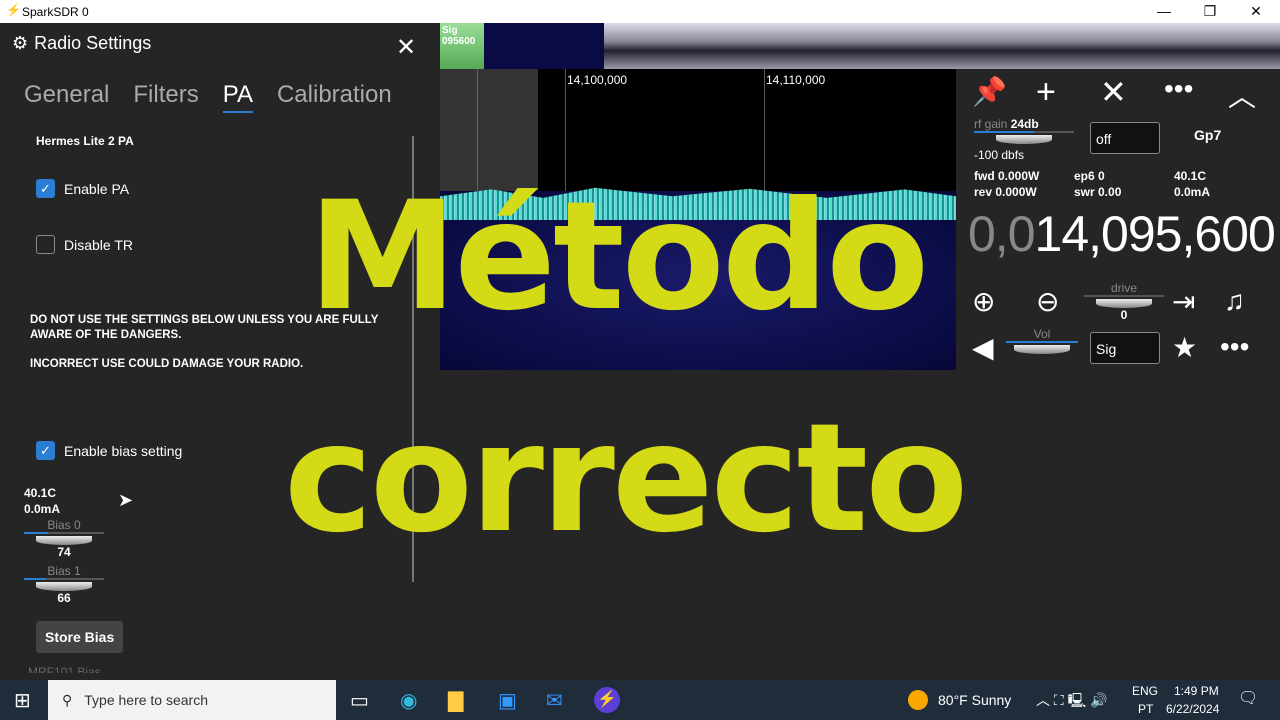 The image size is (1280, 720). What do you see at coordinates (618, 257) in the screenshot?
I see `overlay-title-line1: Método` at bounding box center [618, 257].